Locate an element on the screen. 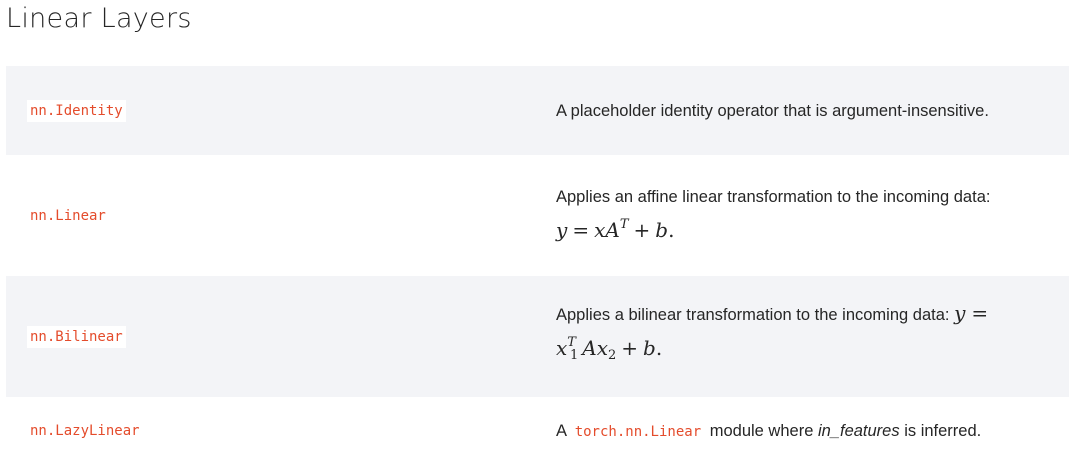 The width and height of the screenshot is (1069, 475). name-cell: nn.Identity is located at coordinates (76, 110).